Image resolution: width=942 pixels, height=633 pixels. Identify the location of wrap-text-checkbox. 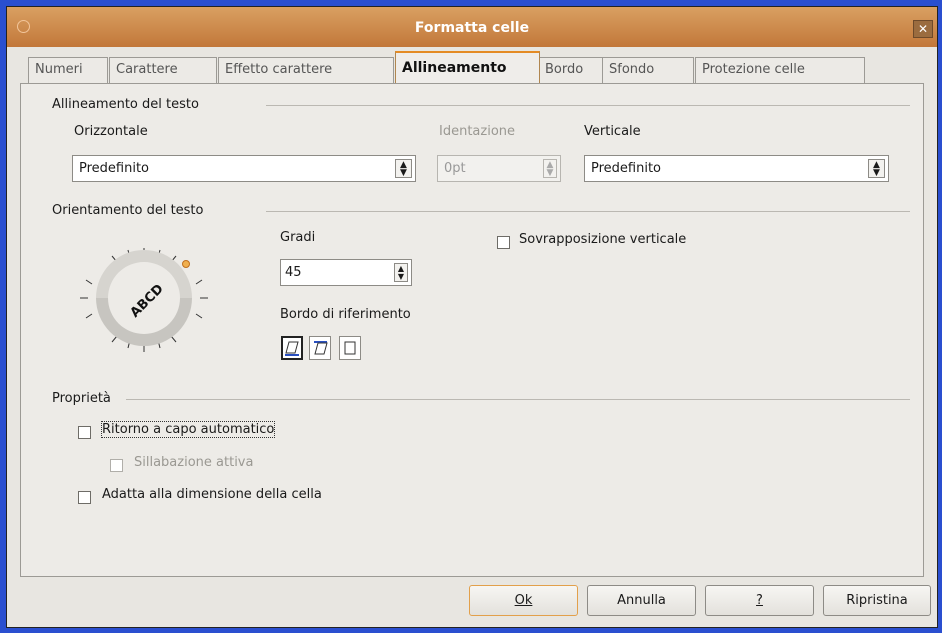
(84, 432).